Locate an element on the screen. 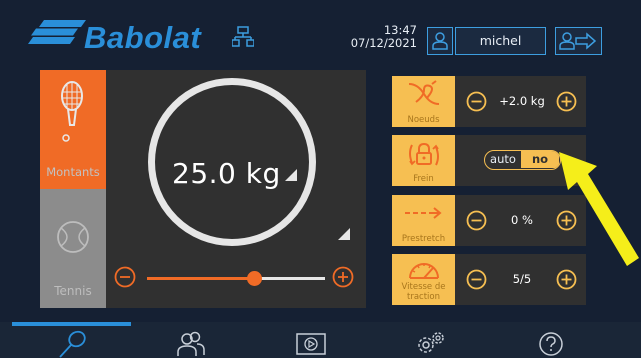 The width and height of the screenshot is (641, 358). lock-icon is located at coordinates (424, 154).